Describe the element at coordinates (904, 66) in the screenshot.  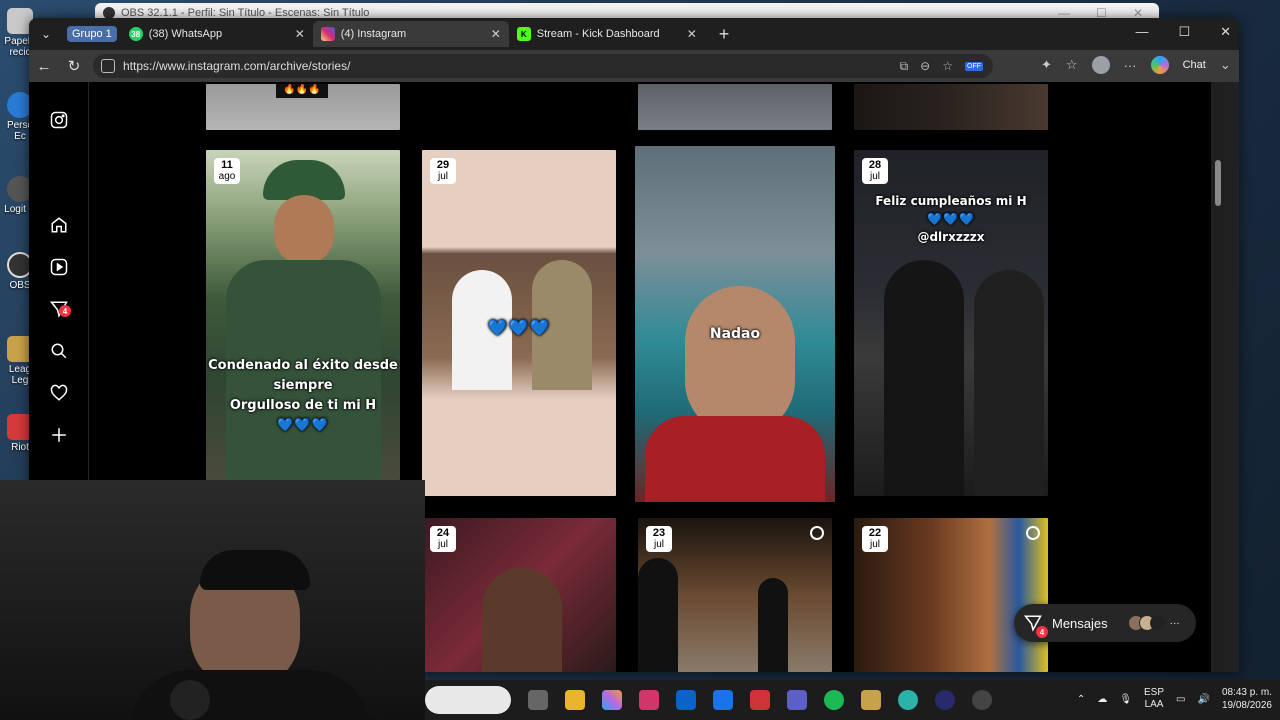
I see `split-screen-icon: ⧉` at that location.